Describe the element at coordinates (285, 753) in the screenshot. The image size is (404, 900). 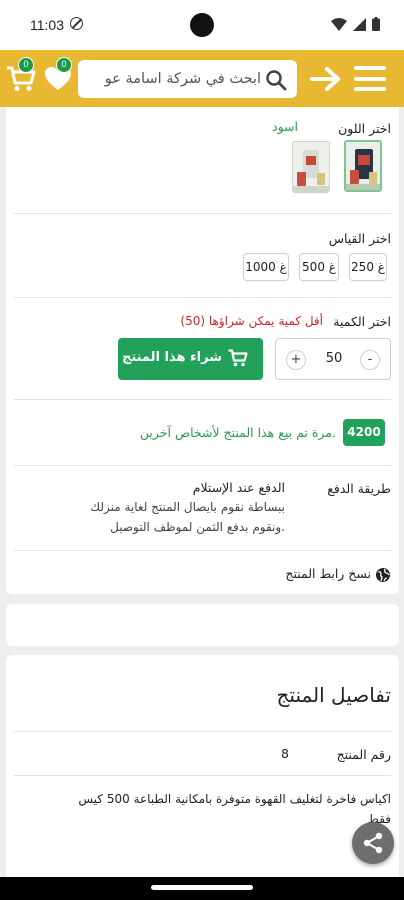
I see `product-number-value: 8` at that location.